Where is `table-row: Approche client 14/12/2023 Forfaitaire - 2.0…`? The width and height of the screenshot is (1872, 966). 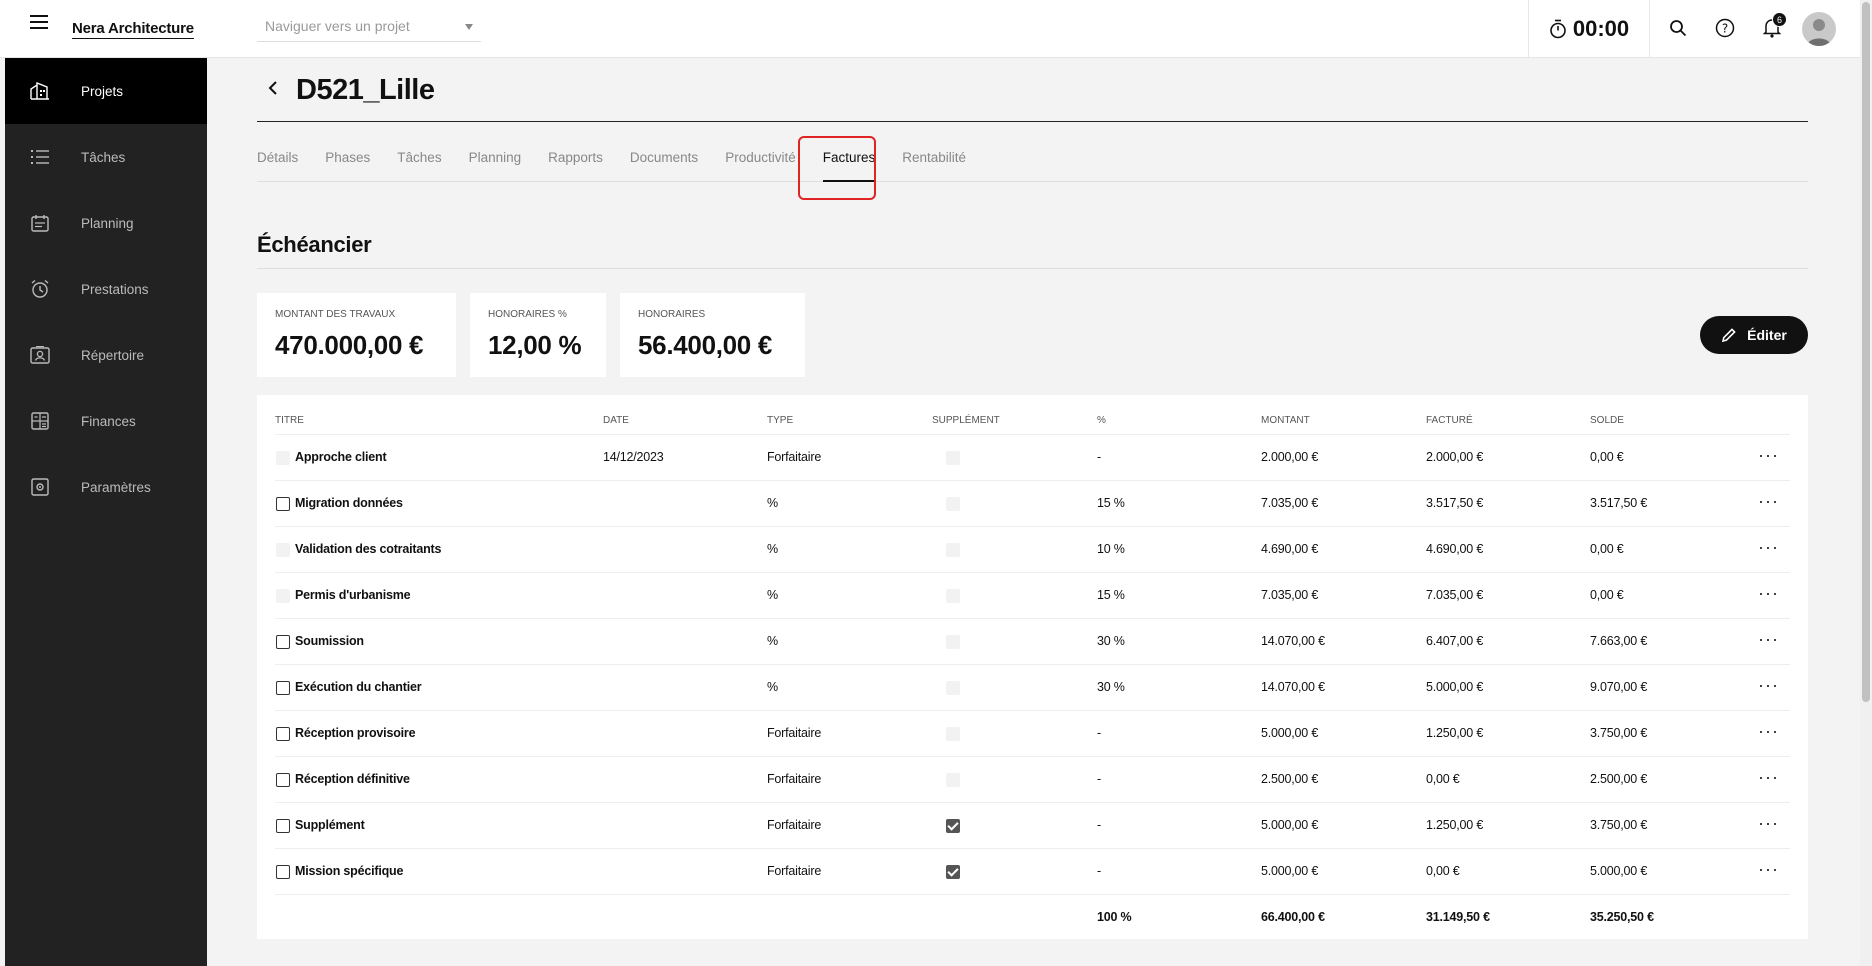
table-row: Approche client 14/12/2023 Forfaitaire - 2.0… is located at coordinates (1032, 458).